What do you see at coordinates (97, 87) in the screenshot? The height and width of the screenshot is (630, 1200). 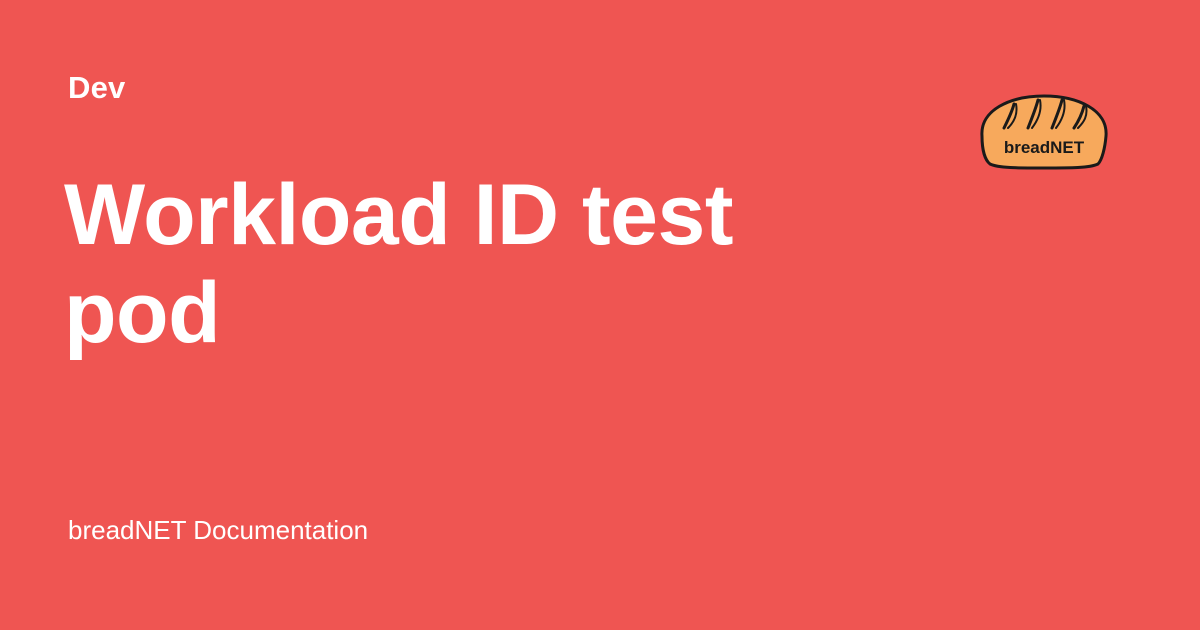 I see `section-label: Dev` at bounding box center [97, 87].